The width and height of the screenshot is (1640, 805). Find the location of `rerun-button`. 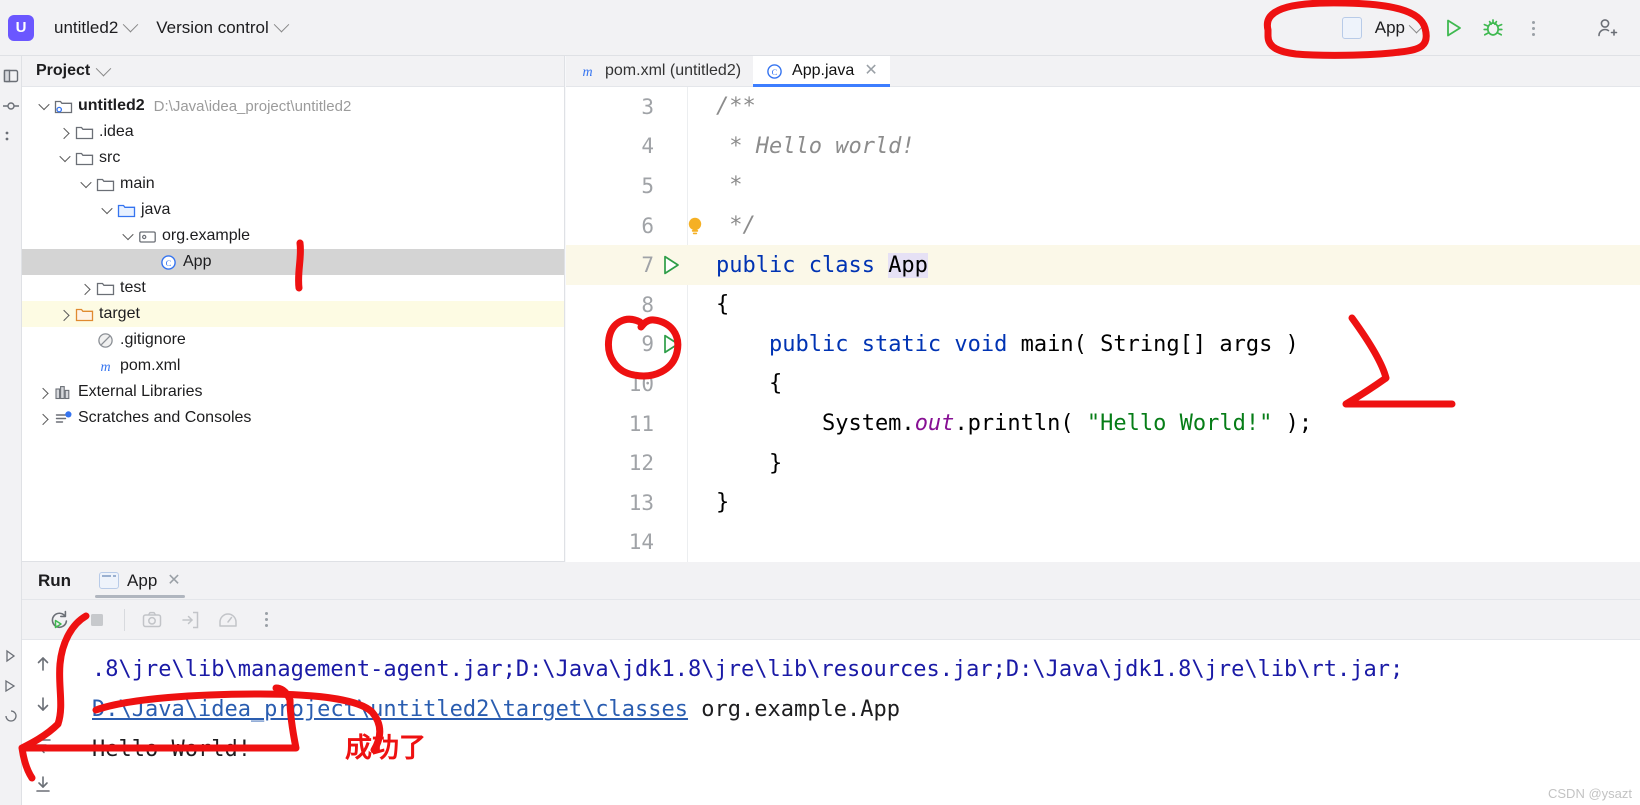

rerun-button is located at coordinates (59, 620).